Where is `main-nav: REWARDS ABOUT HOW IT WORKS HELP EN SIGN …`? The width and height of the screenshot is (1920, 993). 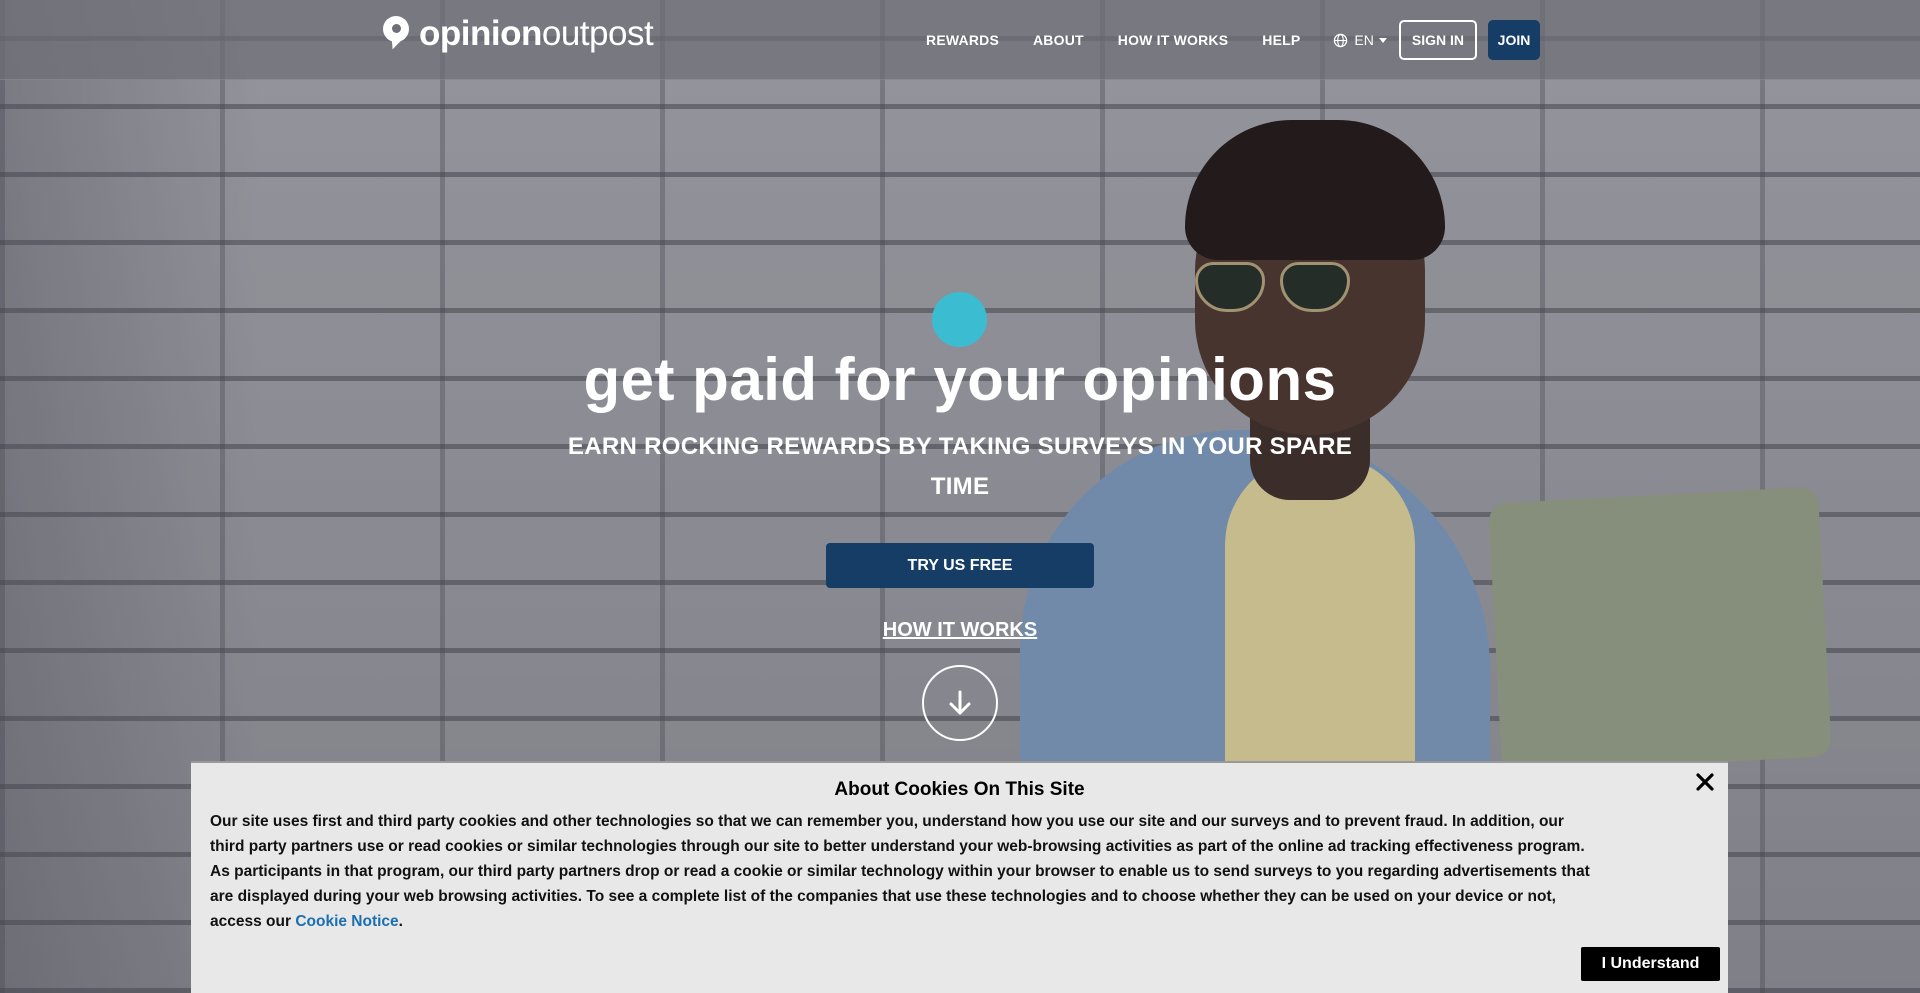
main-nav: REWARDS ABOUT HOW IT WORKS HELP EN SIGN … is located at coordinates (1224, 40).